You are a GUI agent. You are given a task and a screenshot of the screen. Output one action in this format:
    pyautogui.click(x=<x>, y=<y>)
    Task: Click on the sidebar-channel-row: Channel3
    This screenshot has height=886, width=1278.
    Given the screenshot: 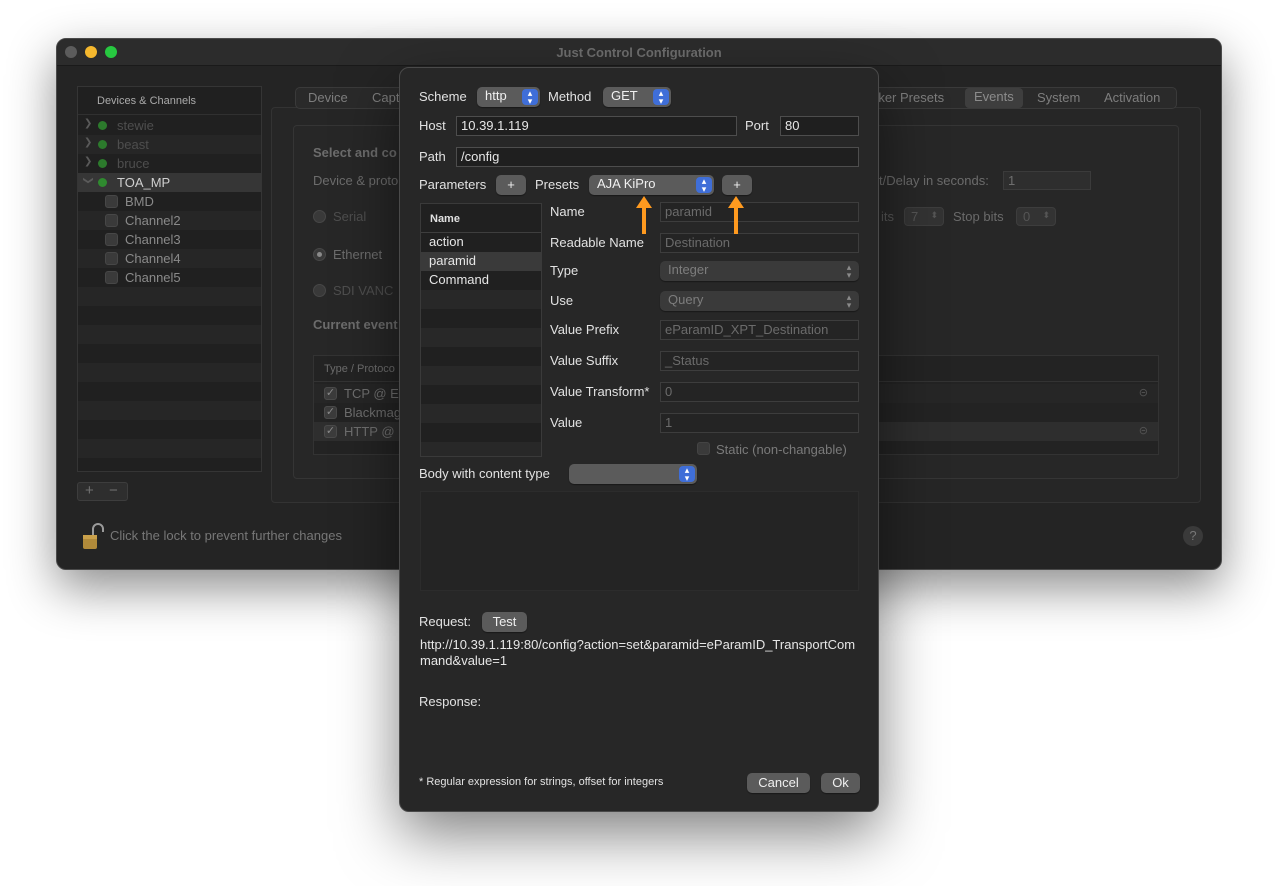 What is the action you would take?
    pyautogui.click(x=169, y=239)
    